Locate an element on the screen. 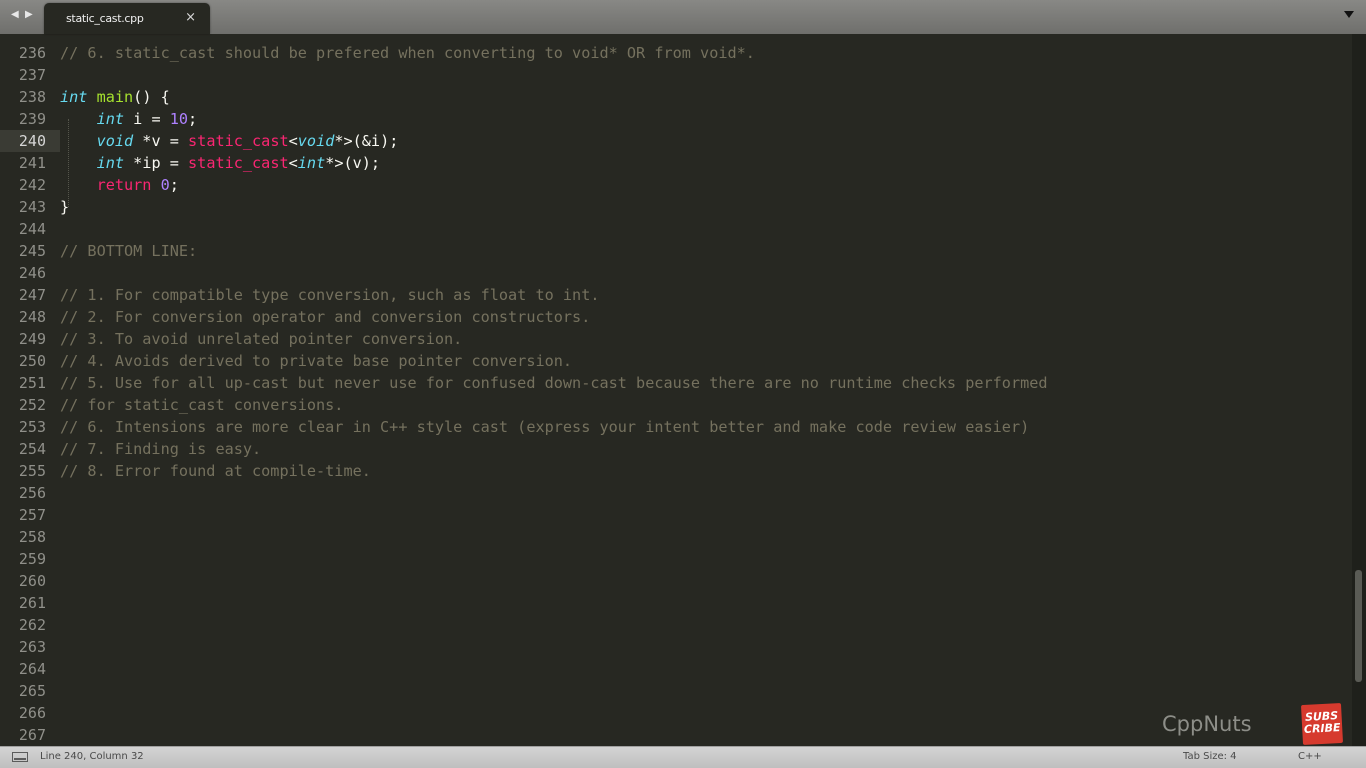 The height and width of the screenshot is (768, 1366). line-number: 256 is located at coordinates (32, 493).